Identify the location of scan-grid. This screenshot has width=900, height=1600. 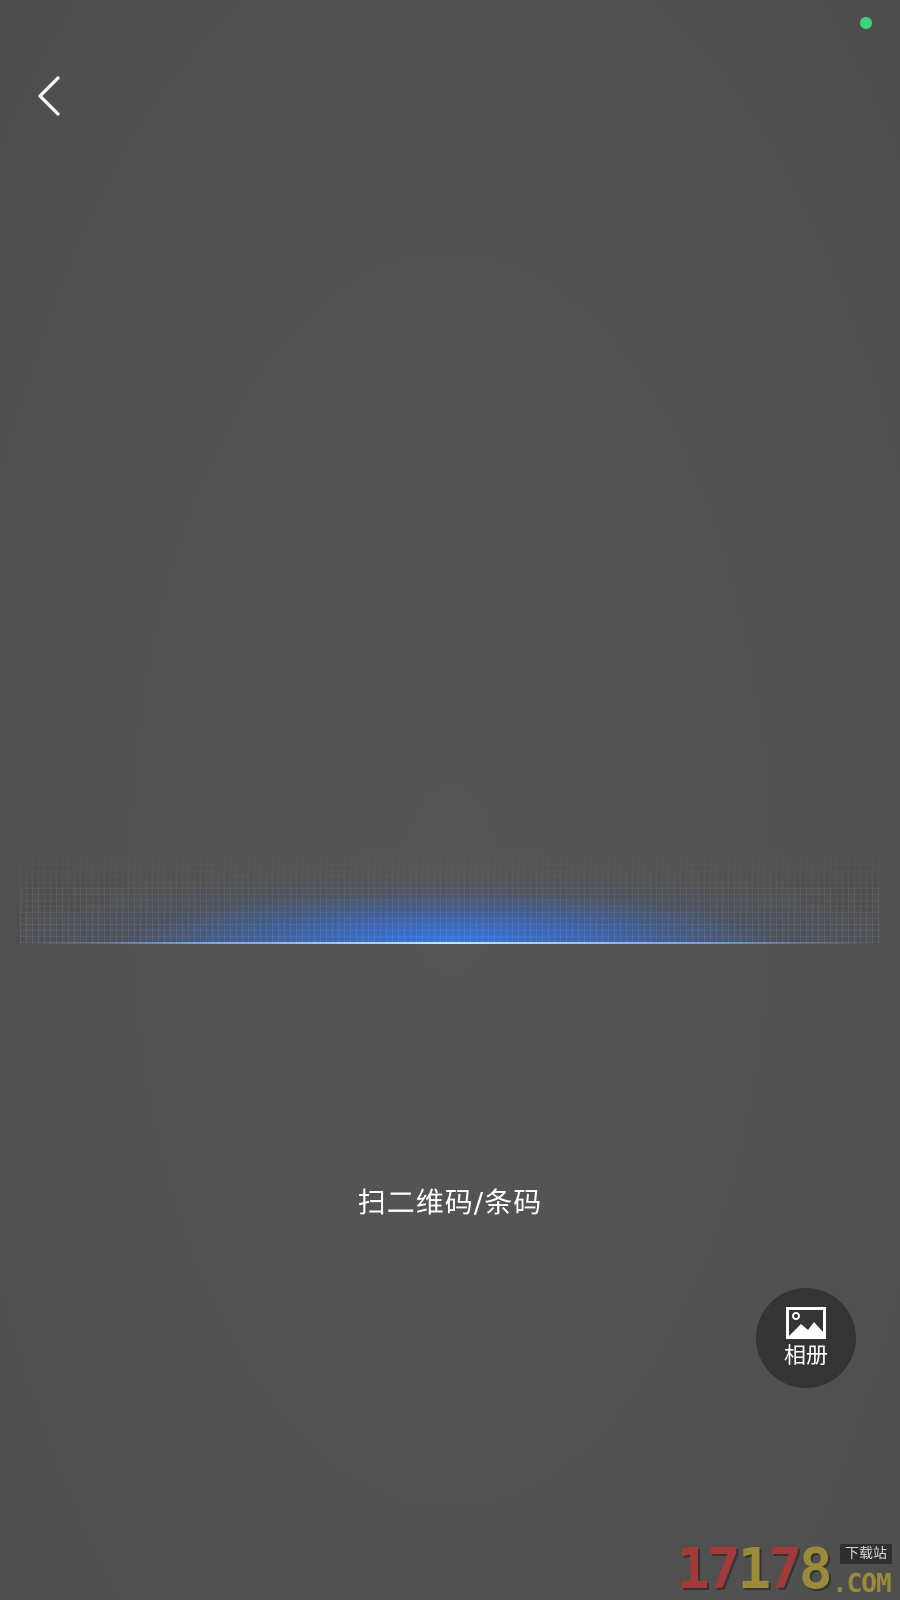
(450, 891).